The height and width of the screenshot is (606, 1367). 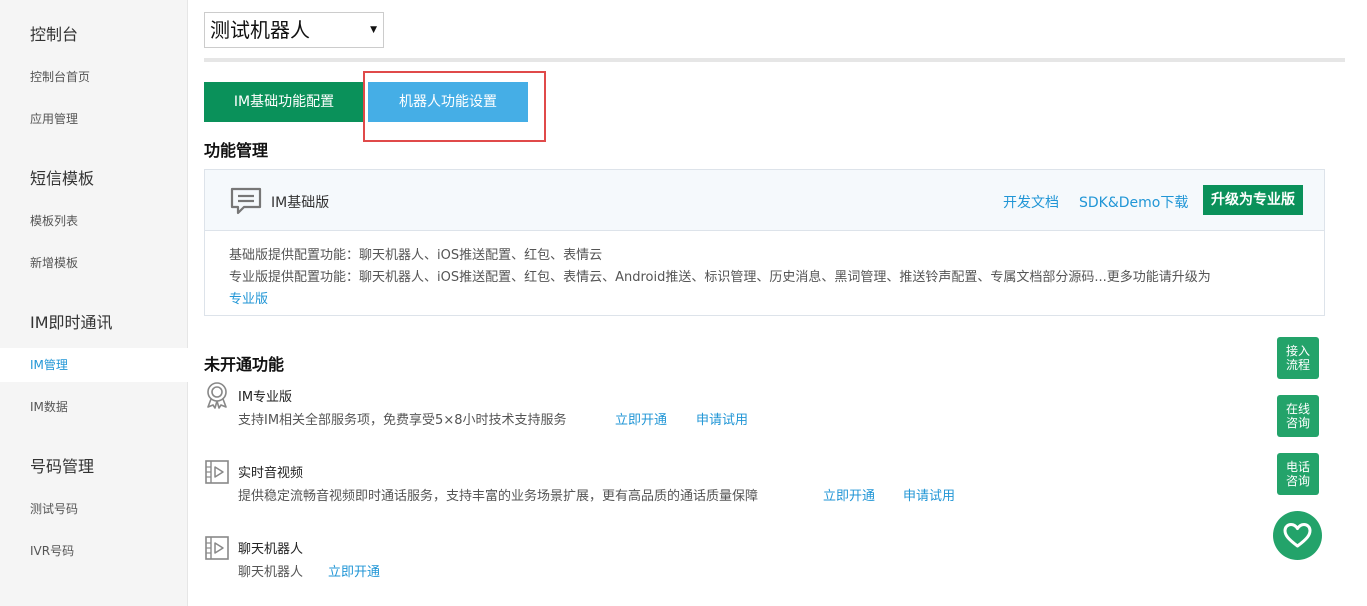 What do you see at coordinates (265, 397) in the screenshot?
I see `feature-name-im-pro: IM专业版` at bounding box center [265, 397].